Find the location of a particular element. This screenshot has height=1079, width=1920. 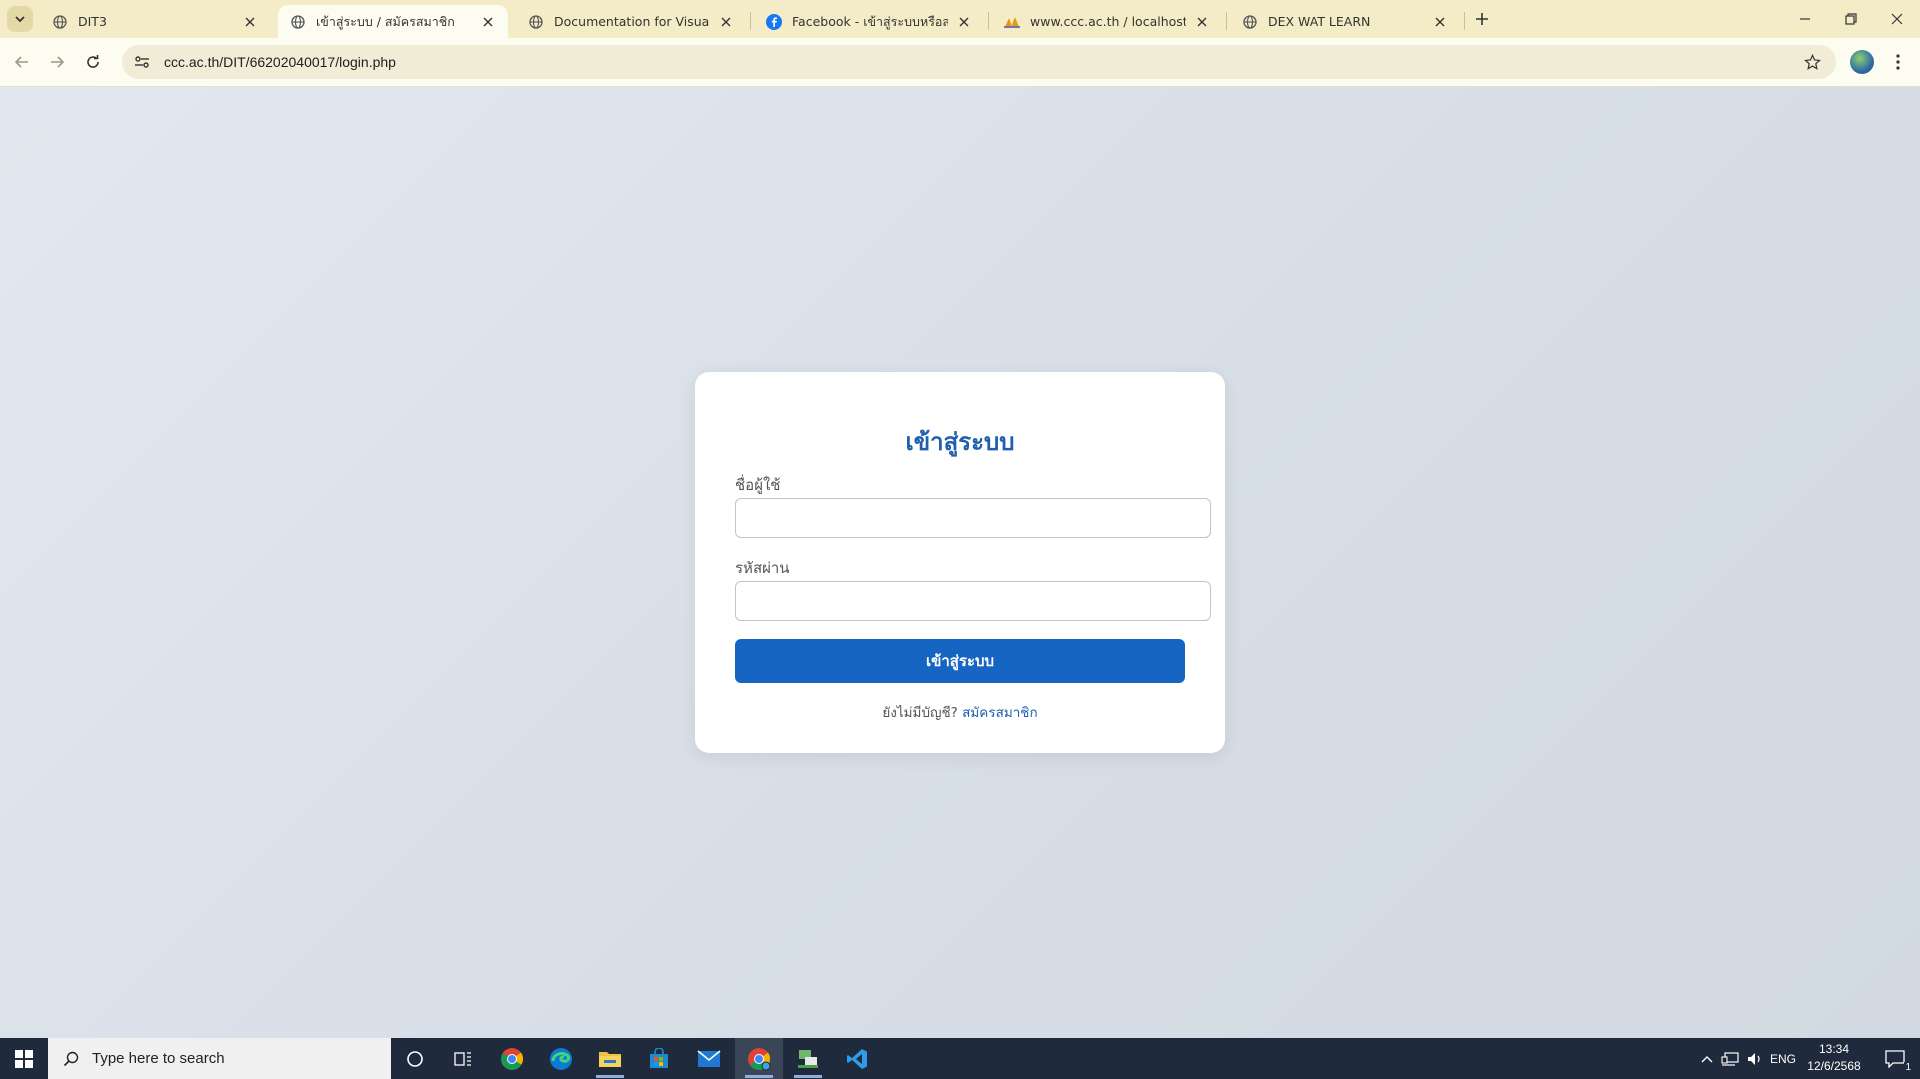

cortana-icon is located at coordinates (415, 1058).